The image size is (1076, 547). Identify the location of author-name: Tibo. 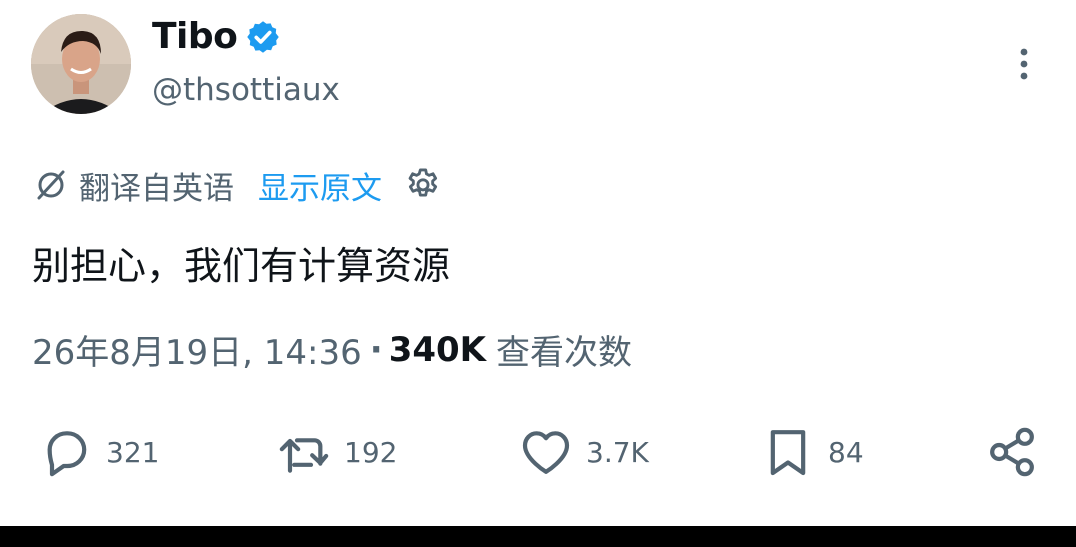
(195, 36).